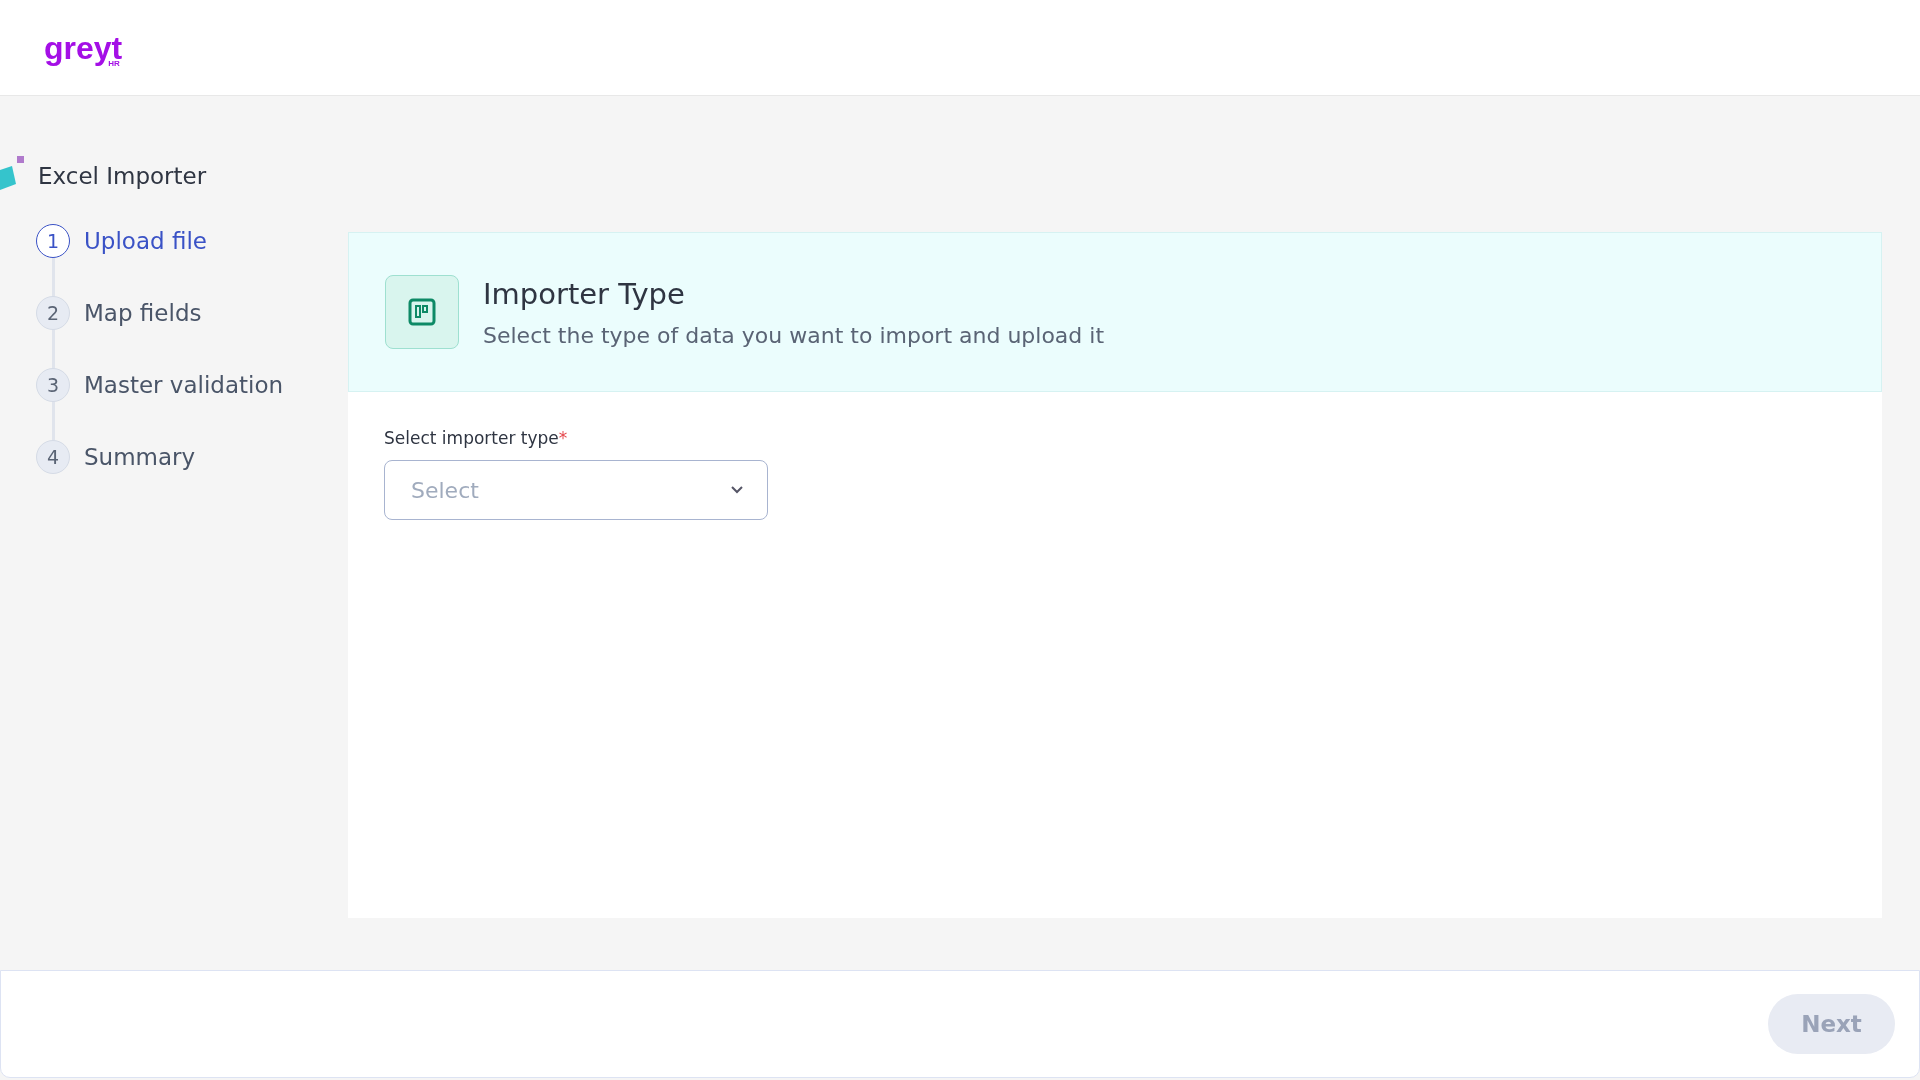 The height and width of the screenshot is (1080, 1920). Describe the element at coordinates (121, 241) in the screenshot. I see `step-item: 1 Upload file` at that location.